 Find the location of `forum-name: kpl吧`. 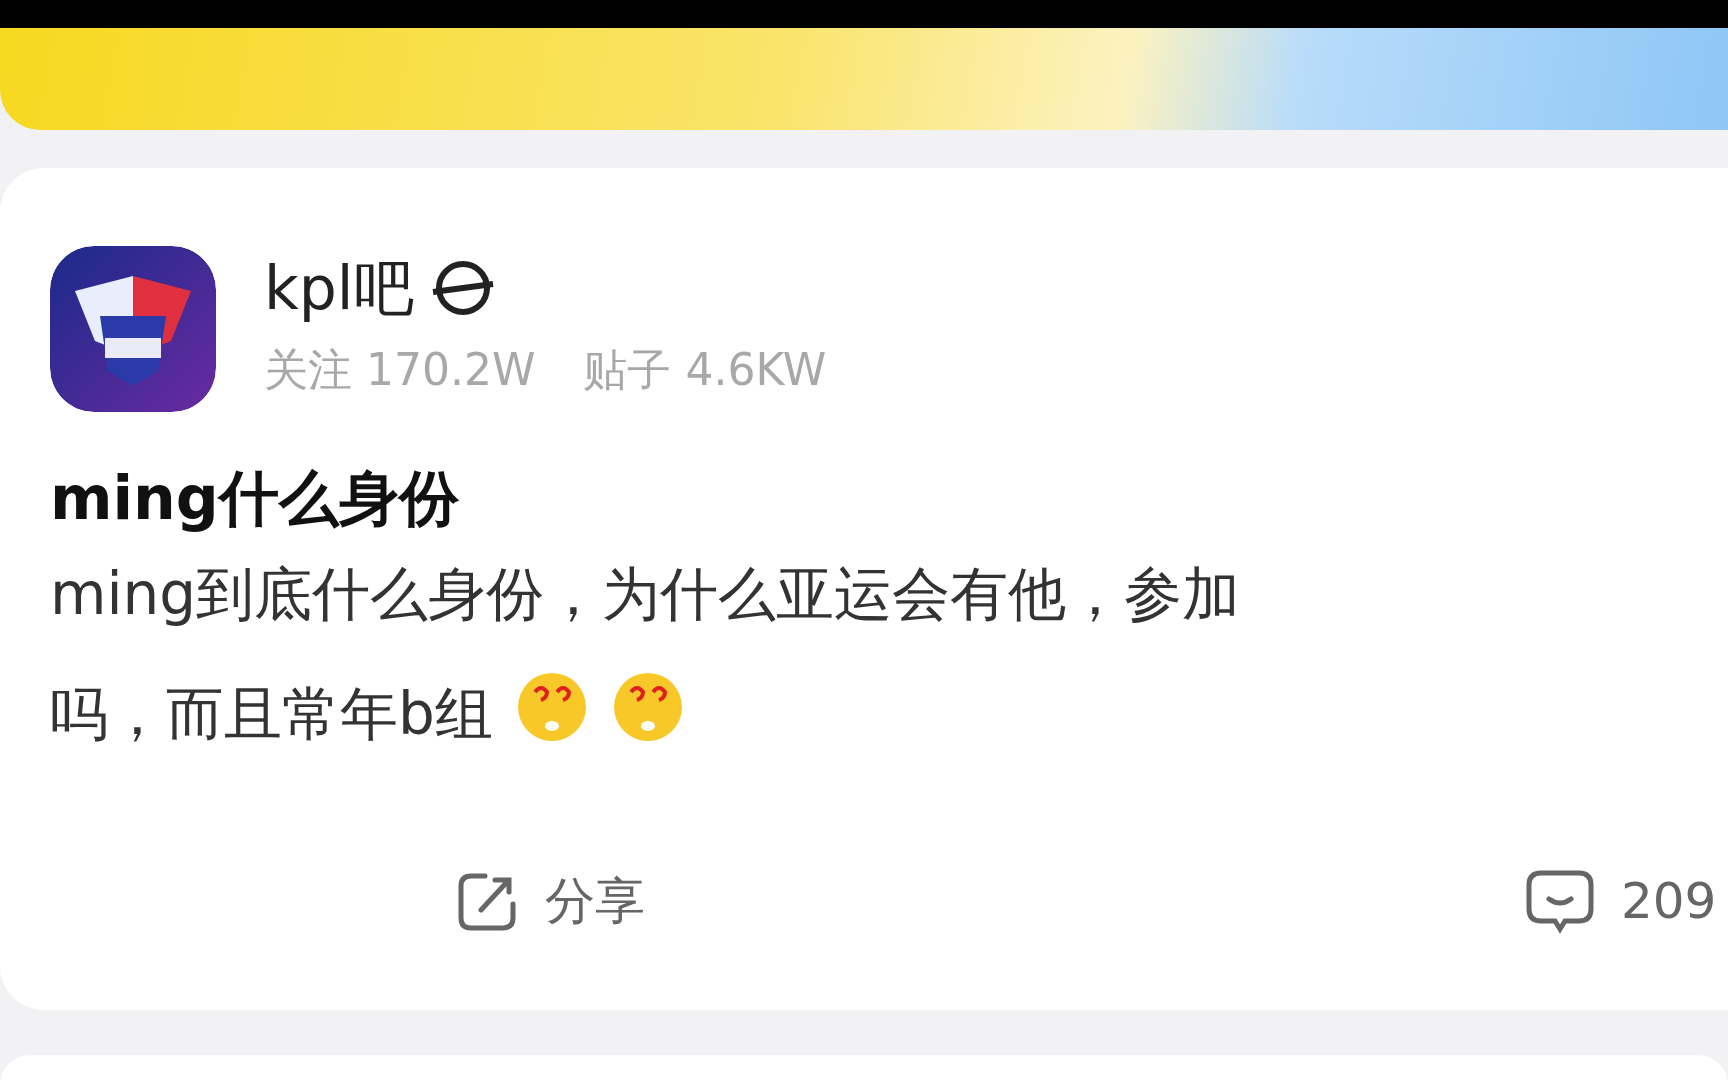

forum-name: kpl吧 is located at coordinates (339, 288).